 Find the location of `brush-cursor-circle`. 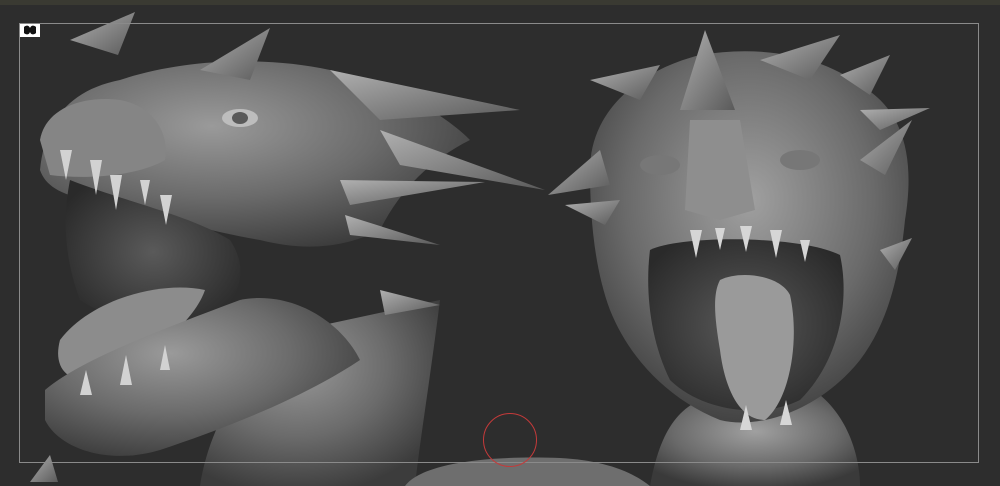

brush-cursor-circle is located at coordinates (510, 440).